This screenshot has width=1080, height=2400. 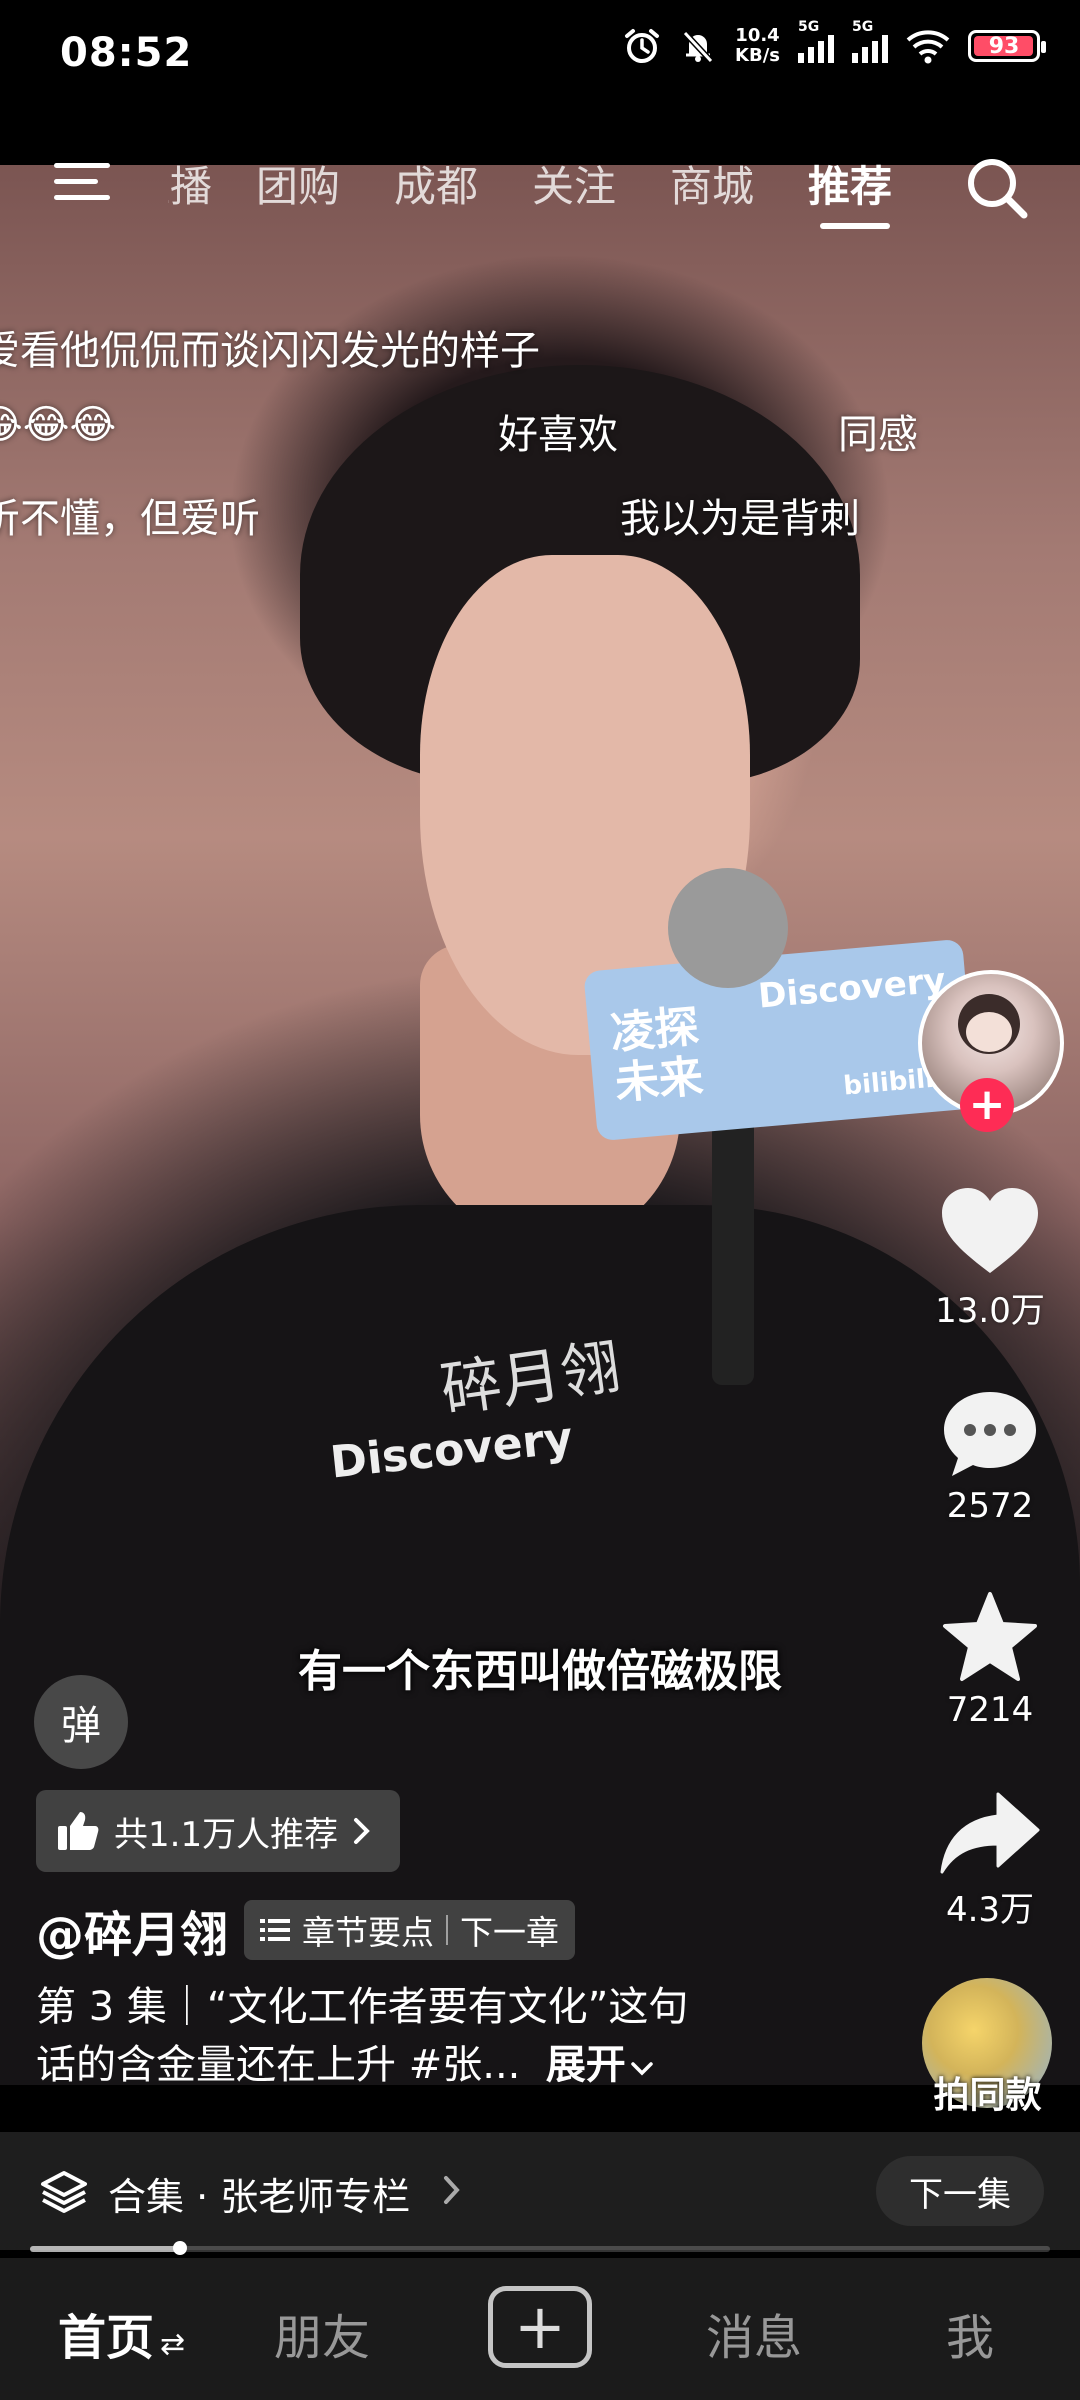 I want to click on video-description: 第 3 集｜“文化工作者要有文化”这句 话的含金量还在上升 #张... 展开, so click(x=416, y=2036).